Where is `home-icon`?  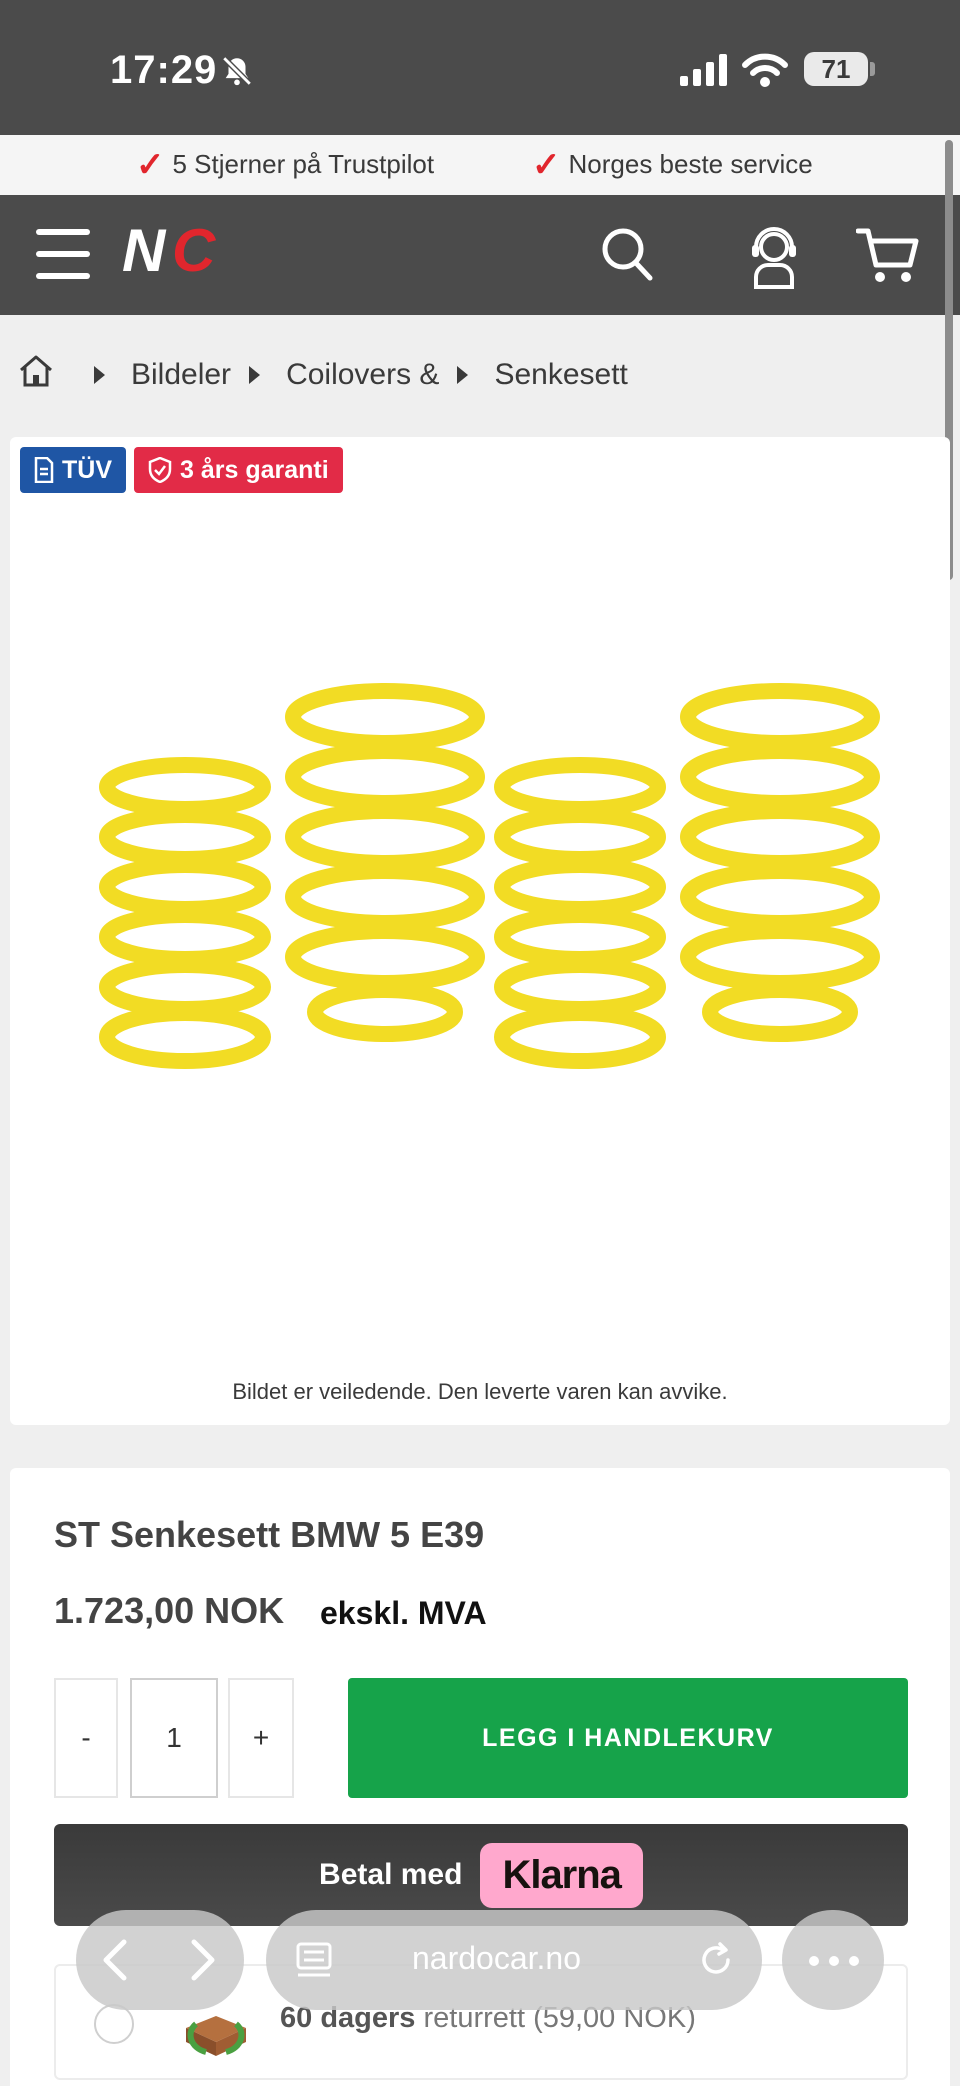 home-icon is located at coordinates (36, 375).